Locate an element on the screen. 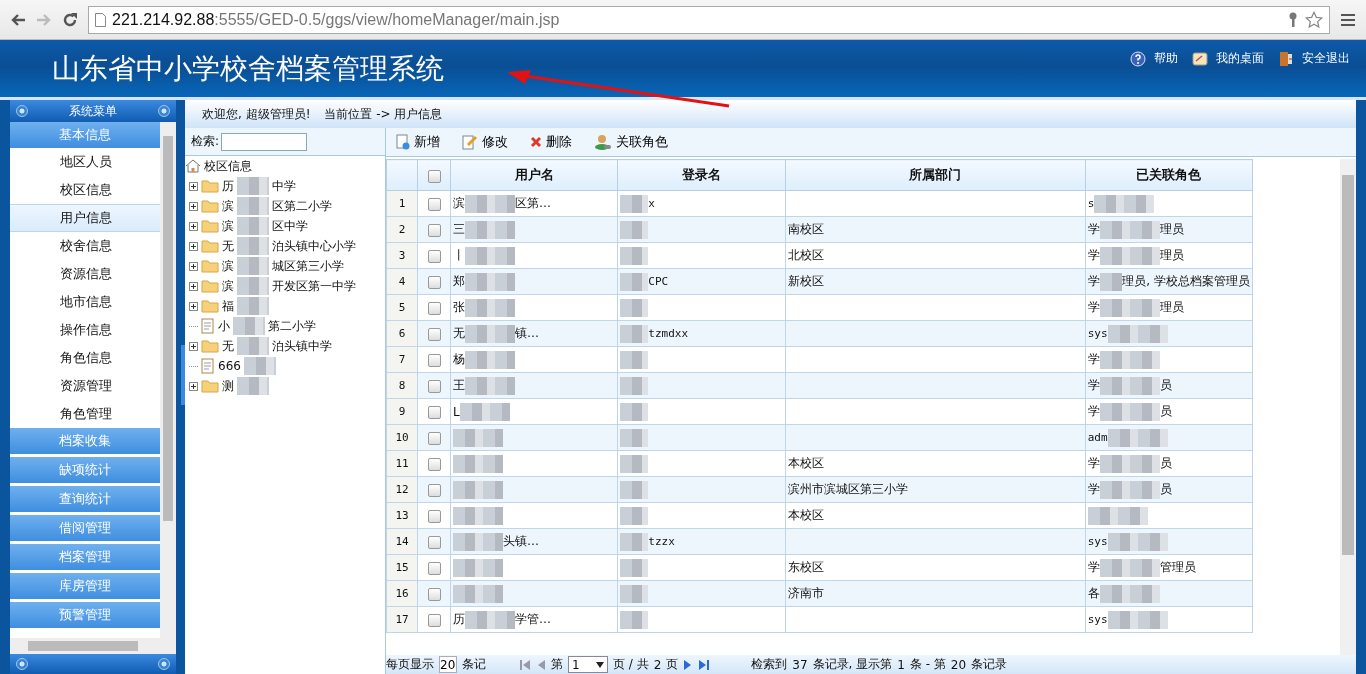 The width and height of the screenshot is (1366, 674). tree-node: 历 is located at coordinates (228, 186).